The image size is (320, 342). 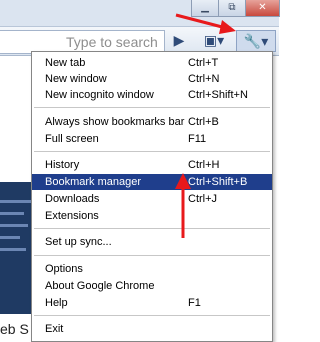 What do you see at coordinates (205, 23) in the screenshot?
I see `annotation-arrow-to-wrench` at bounding box center [205, 23].